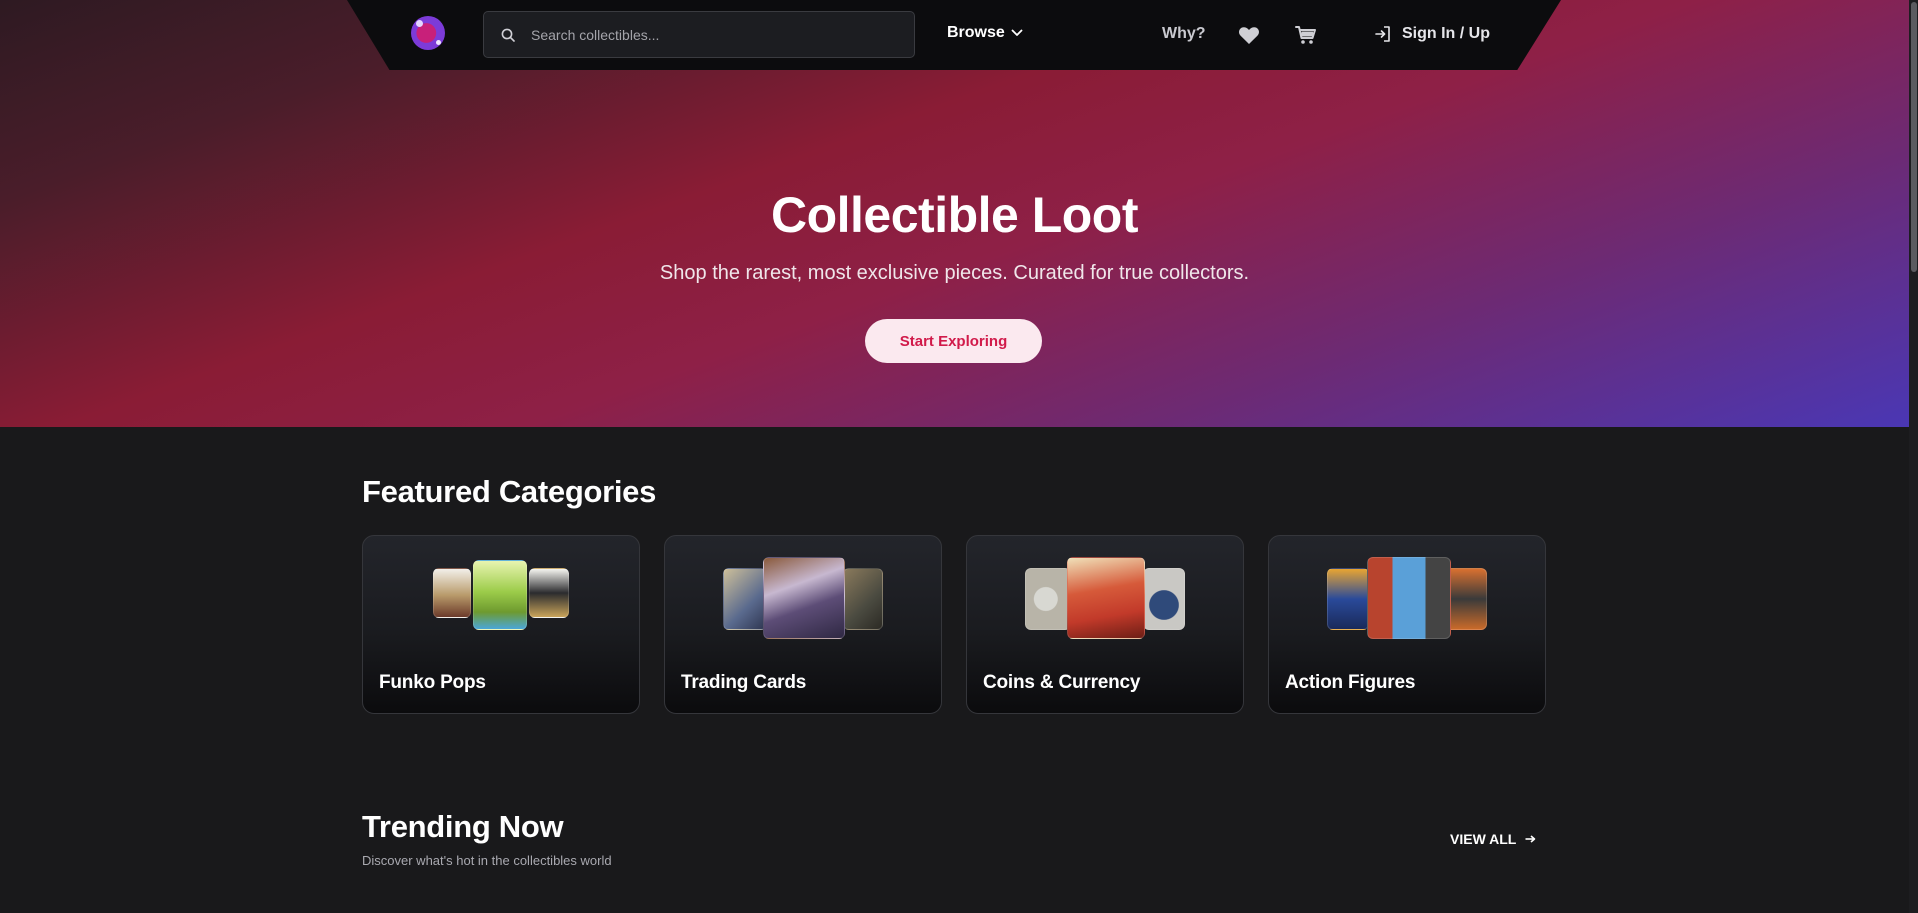 This screenshot has width=1918, height=913. What do you see at coordinates (953, 341) in the screenshot?
I see `start-exploring-button: Start Exploring` at bounding box center [953, 341].